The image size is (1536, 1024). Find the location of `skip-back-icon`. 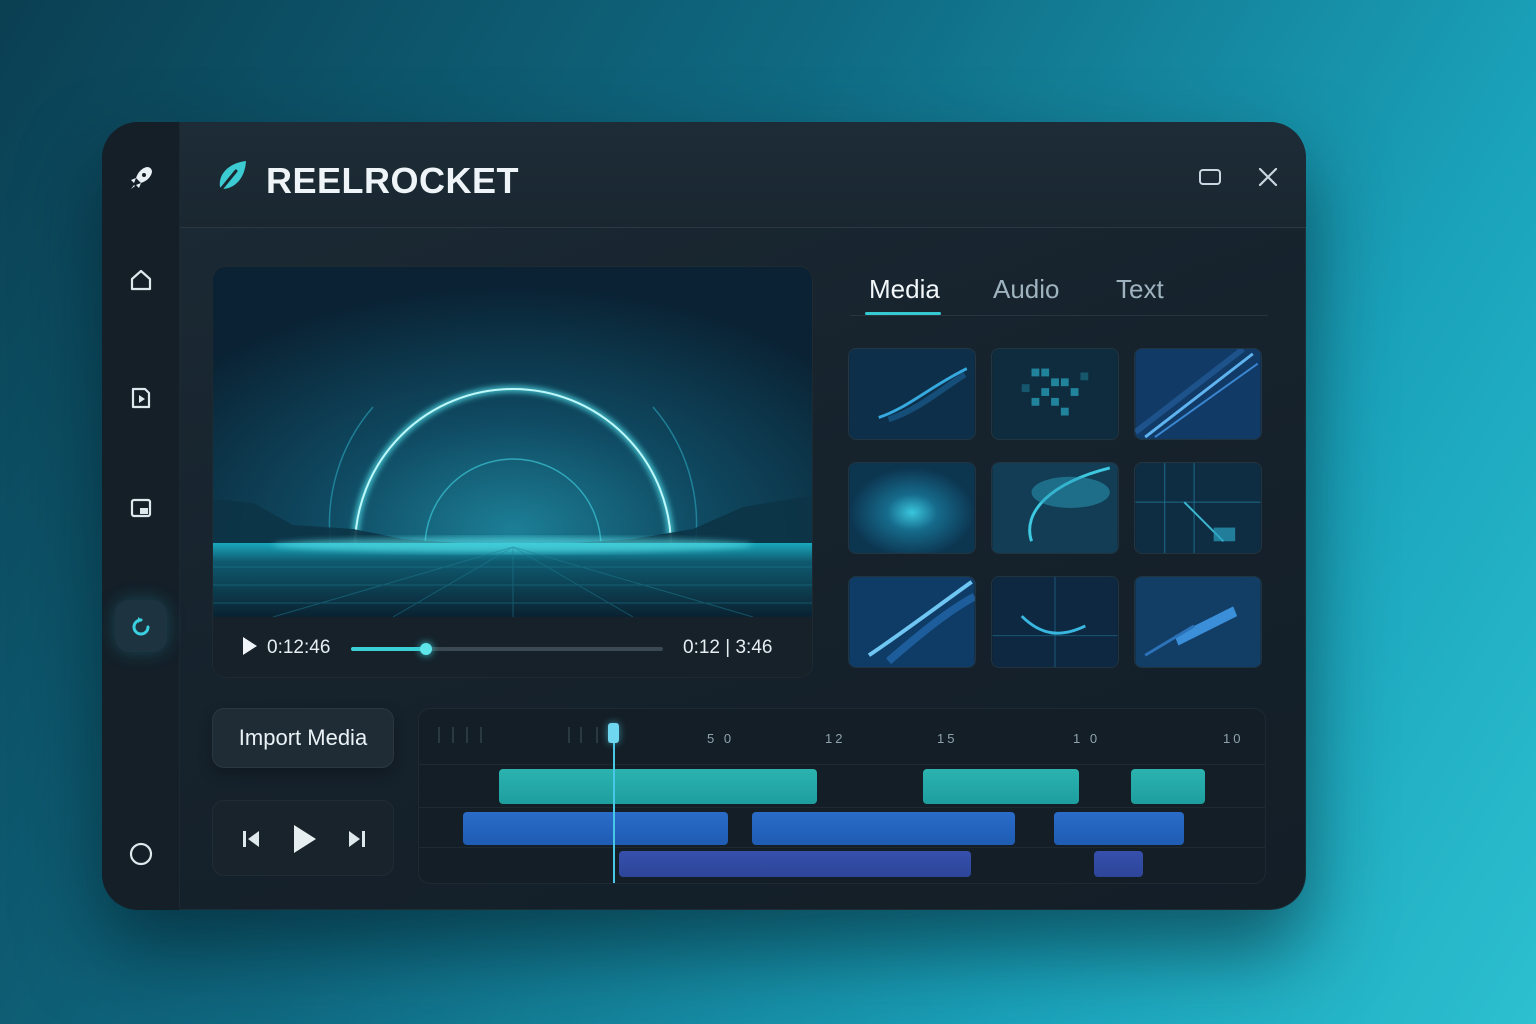

skip-back-icon is located at coordinates (251, 839).